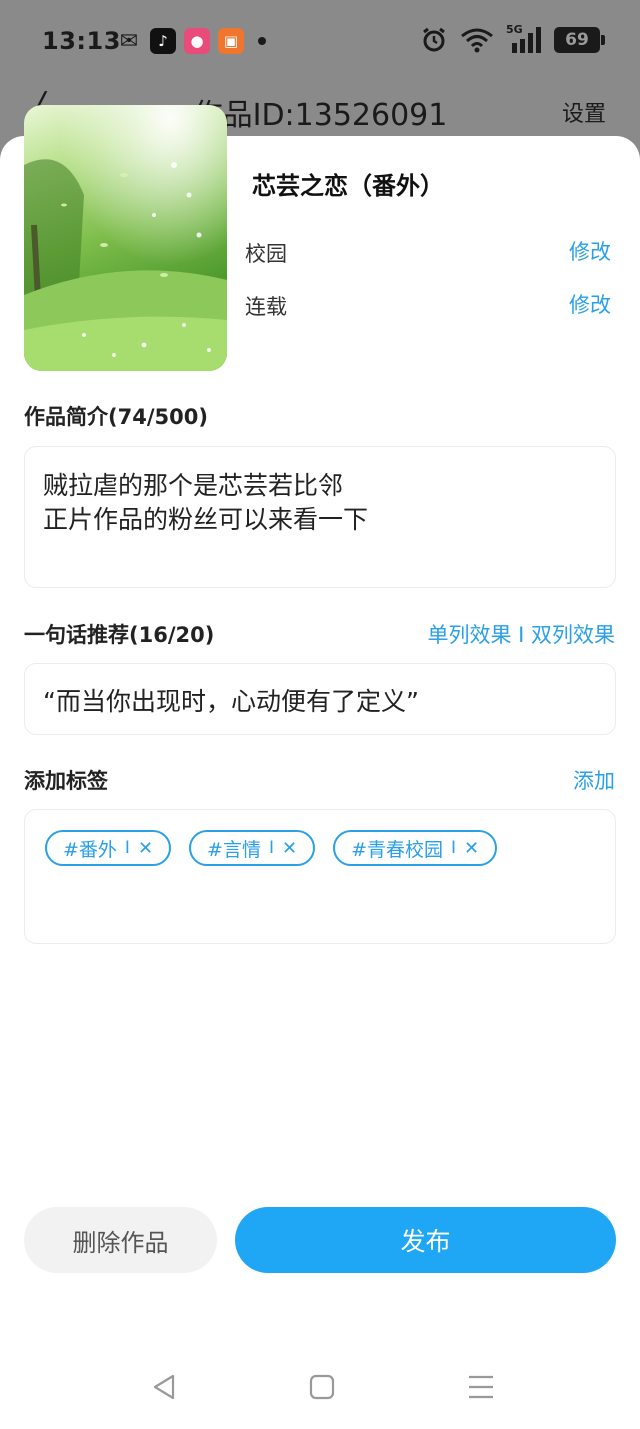 The width and height of the screenshot is (640, 1429). Describe the element at coordinates (262, 41) in the screenshot. I see `more-notifications-dot` at that location.